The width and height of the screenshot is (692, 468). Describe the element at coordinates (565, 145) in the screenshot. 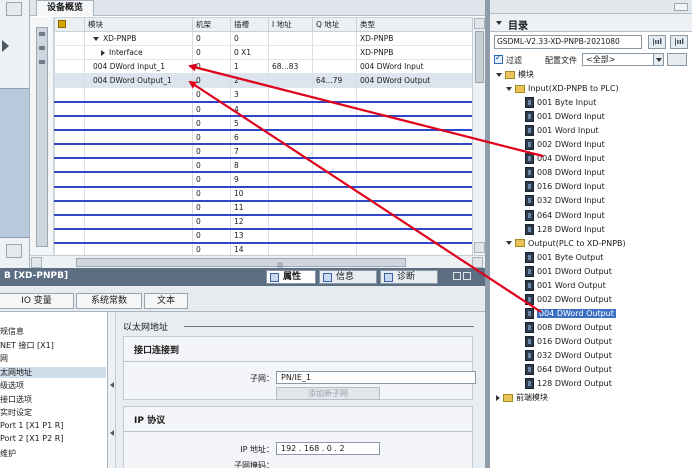

I see `catalog-tree-item: 002 DWord Input` at that location.